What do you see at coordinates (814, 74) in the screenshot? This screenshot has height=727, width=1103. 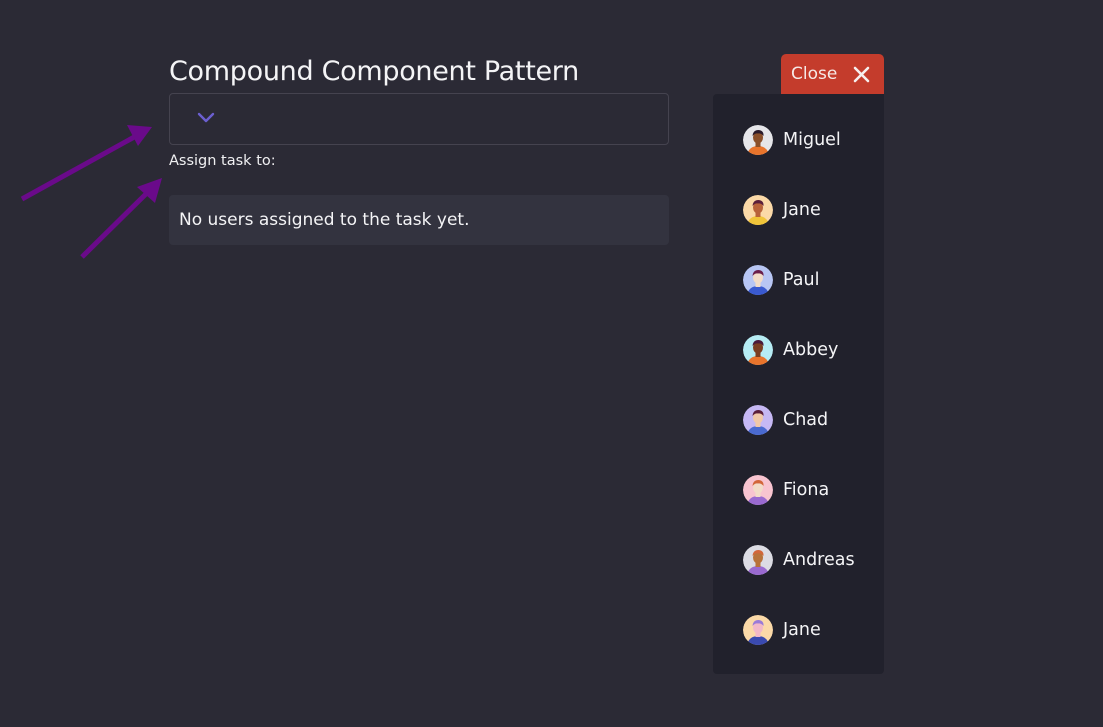 I see `close-button-label: Close` at bounding box center [814, 74].